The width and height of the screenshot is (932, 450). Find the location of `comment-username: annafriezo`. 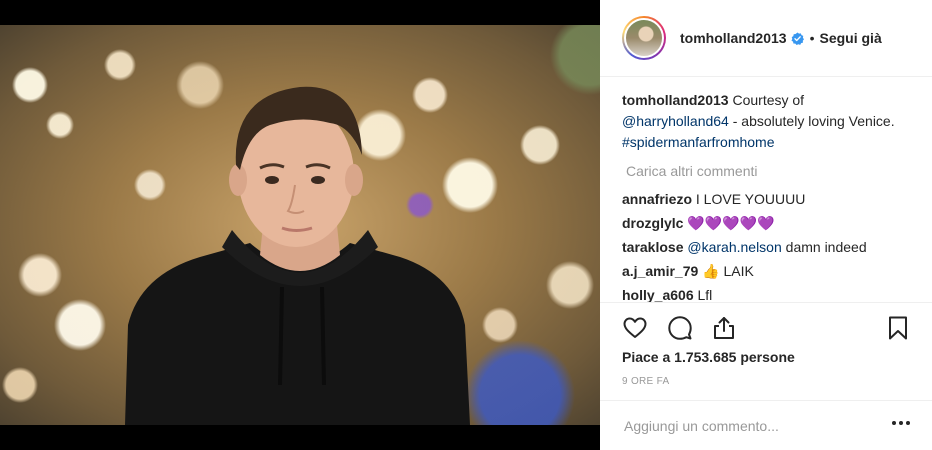

comment-username: annafriezo is located at coordinates (657, 199).